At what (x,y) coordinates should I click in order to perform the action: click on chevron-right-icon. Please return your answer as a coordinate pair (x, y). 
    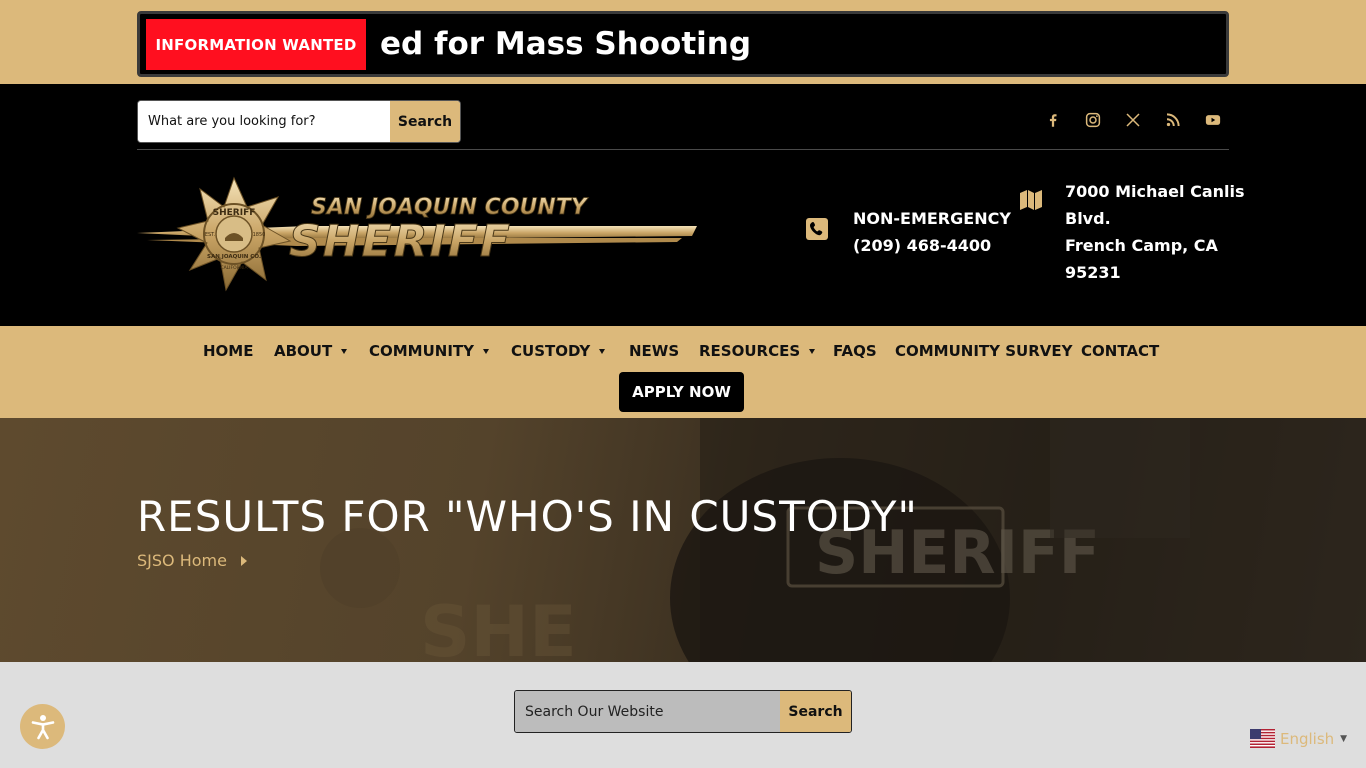
    Looking at the image, I should click on (243, 560).